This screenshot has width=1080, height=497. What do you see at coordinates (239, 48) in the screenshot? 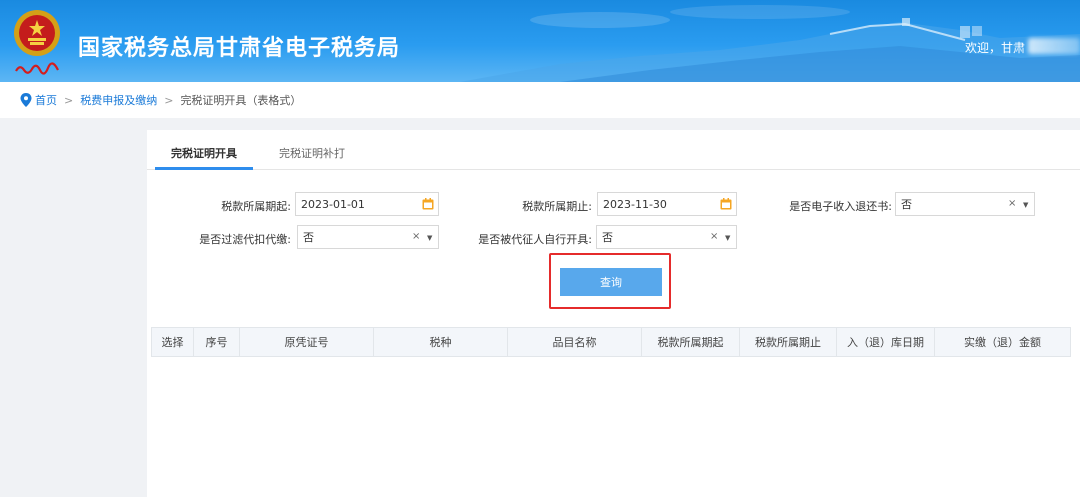
I see `site-title: 国家税务总局甘肃省电子税务局` at bounding box center [239, 48].